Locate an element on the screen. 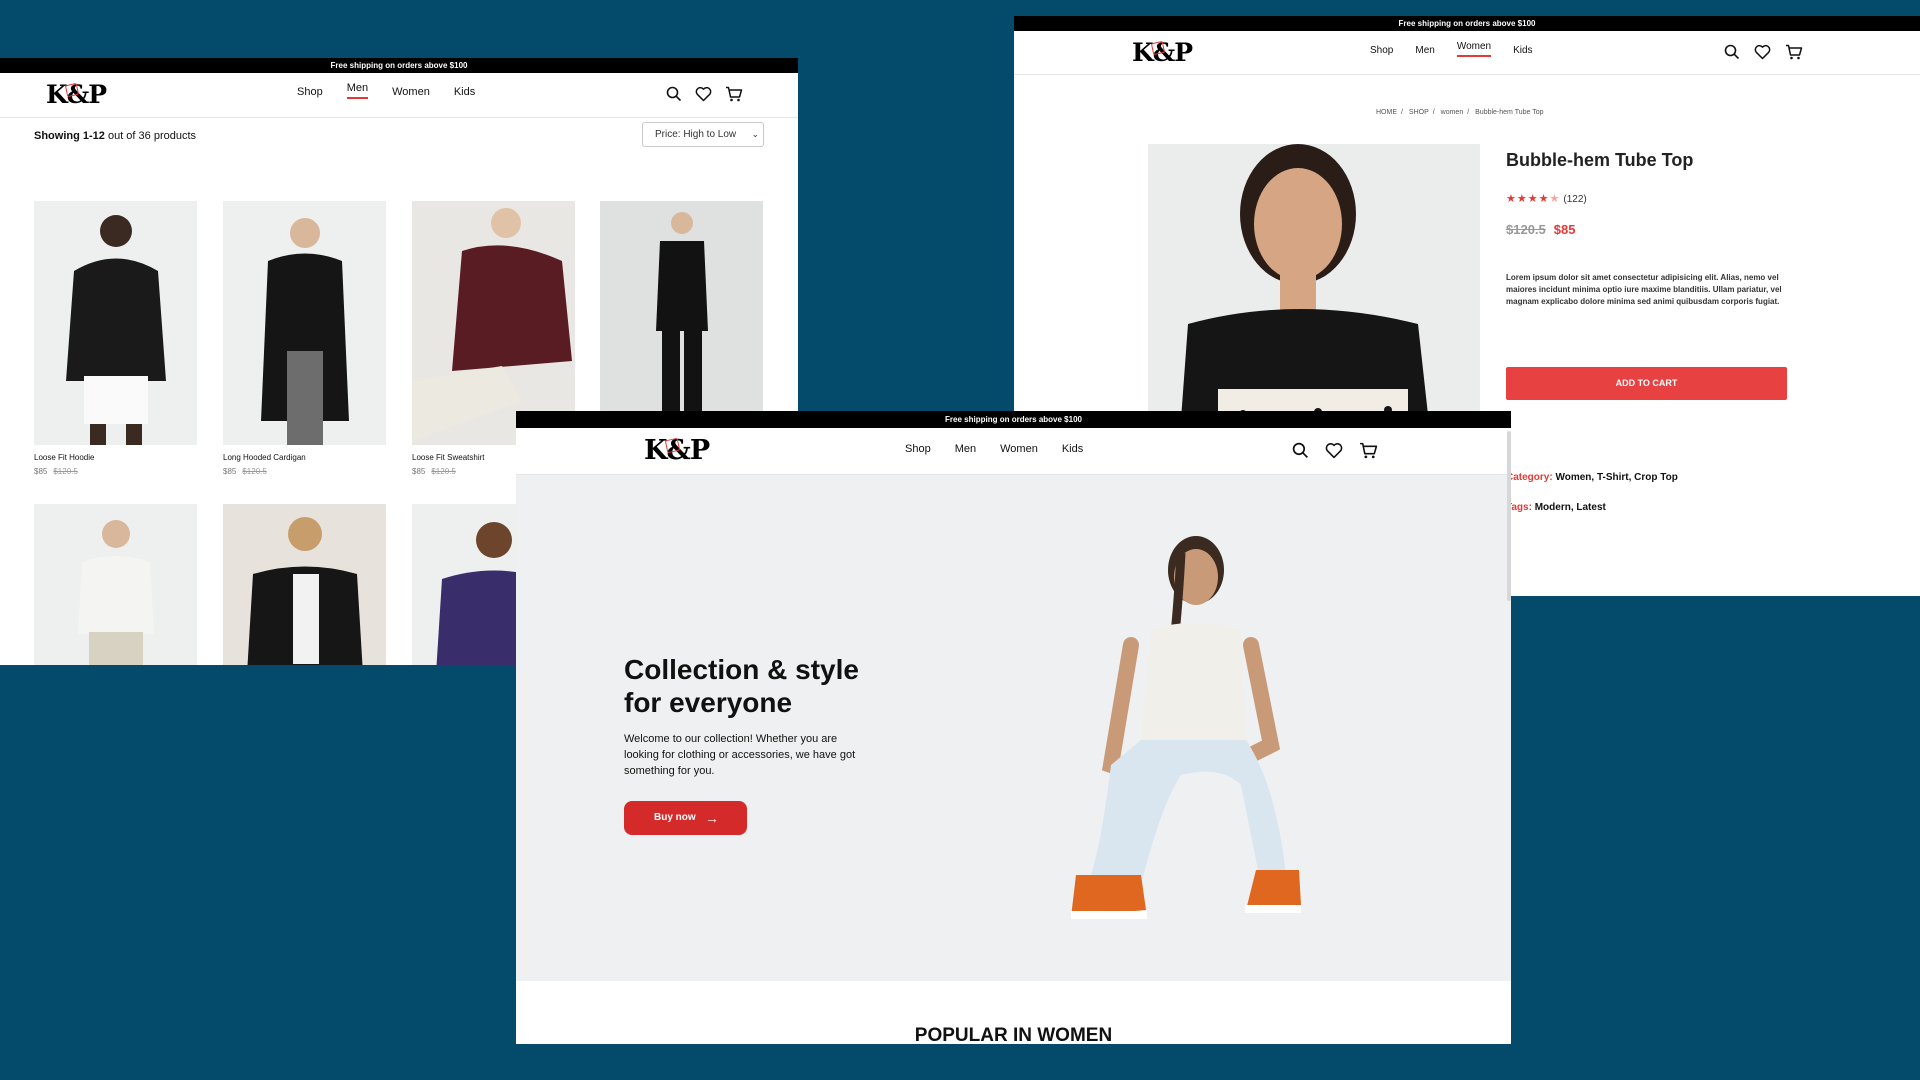 This screenshot has height=1080, width=1920. star-empty-icon: ★ is located at coordinates (1555, 199).